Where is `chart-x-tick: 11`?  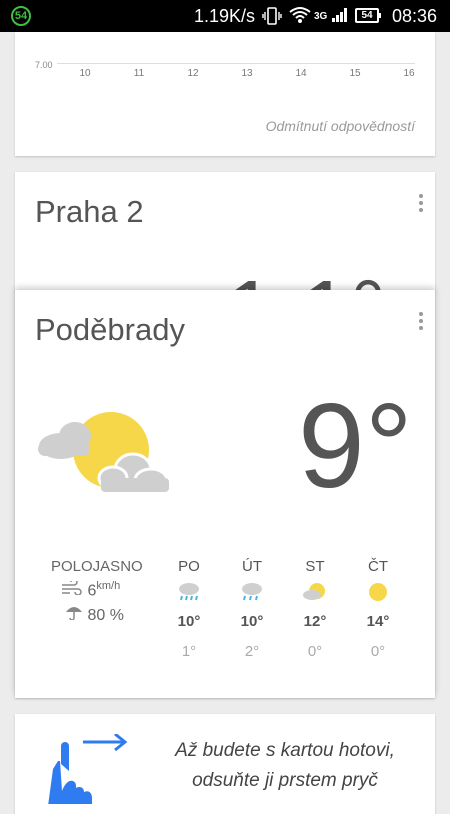
chart-x-tick: 11 is located at coordinates (139, 73).